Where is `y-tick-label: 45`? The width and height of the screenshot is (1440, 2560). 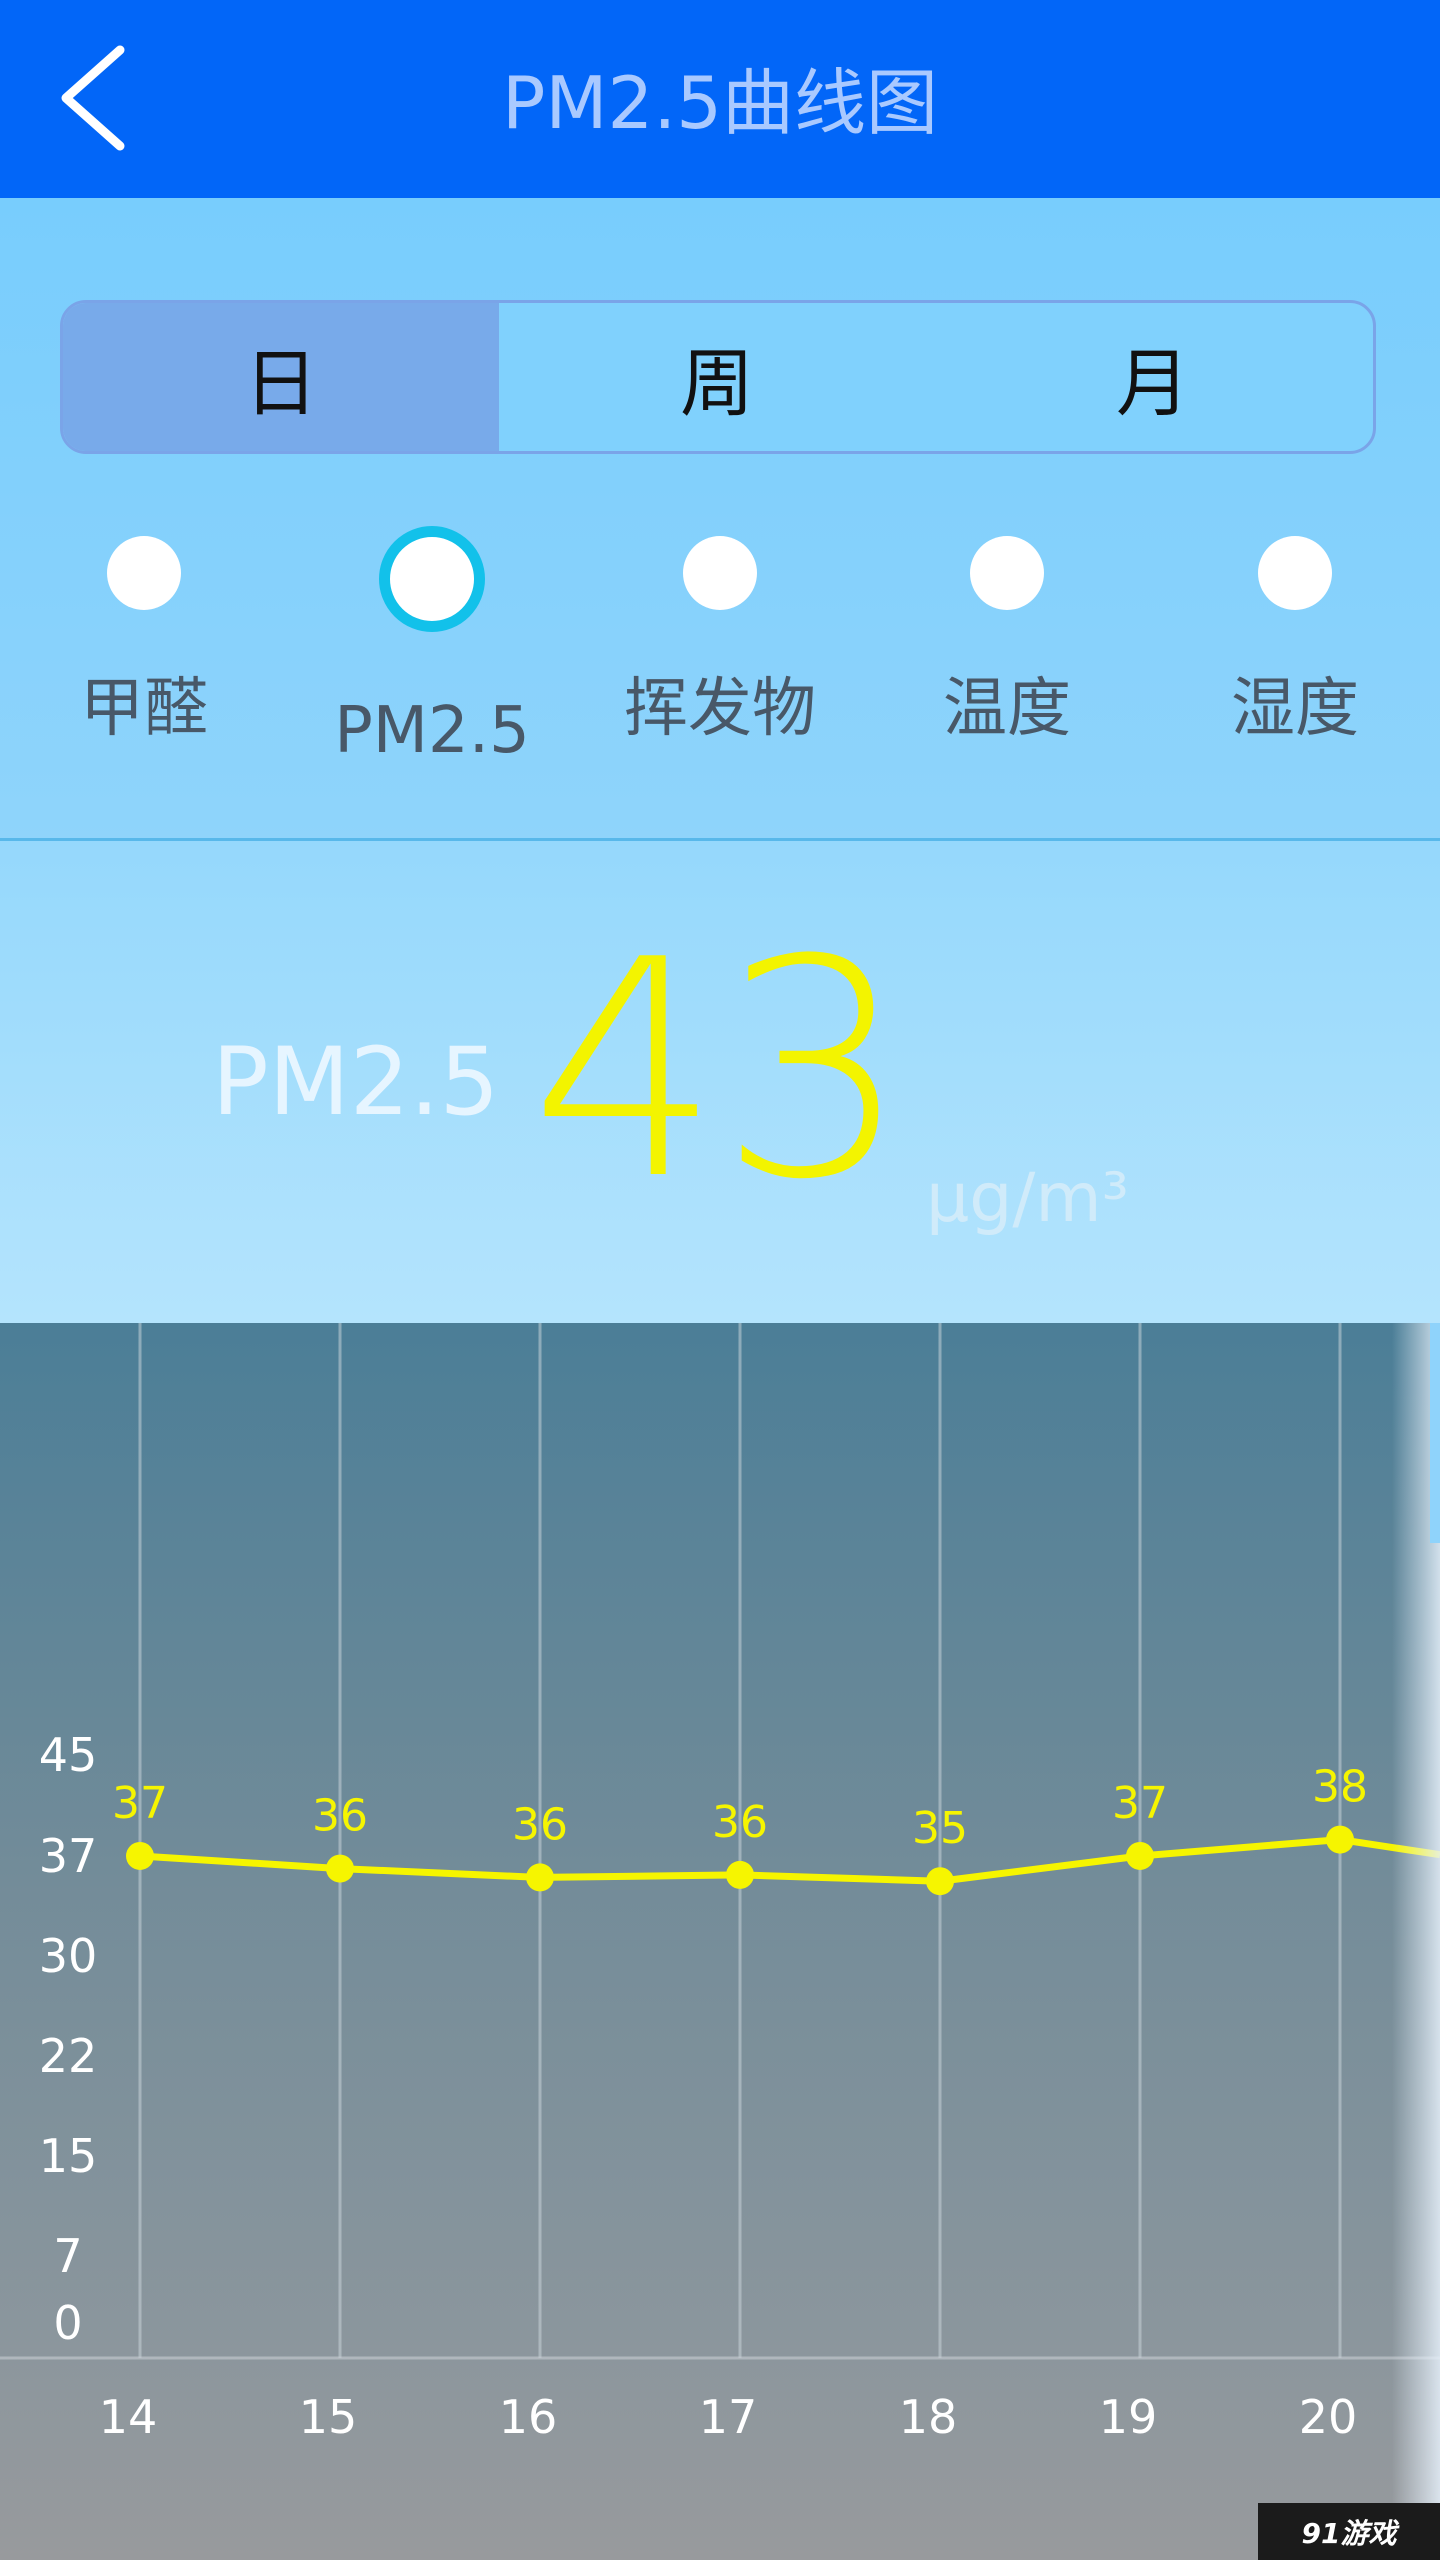 y-tick-label: 45 is located at coordinates (68, 1755).